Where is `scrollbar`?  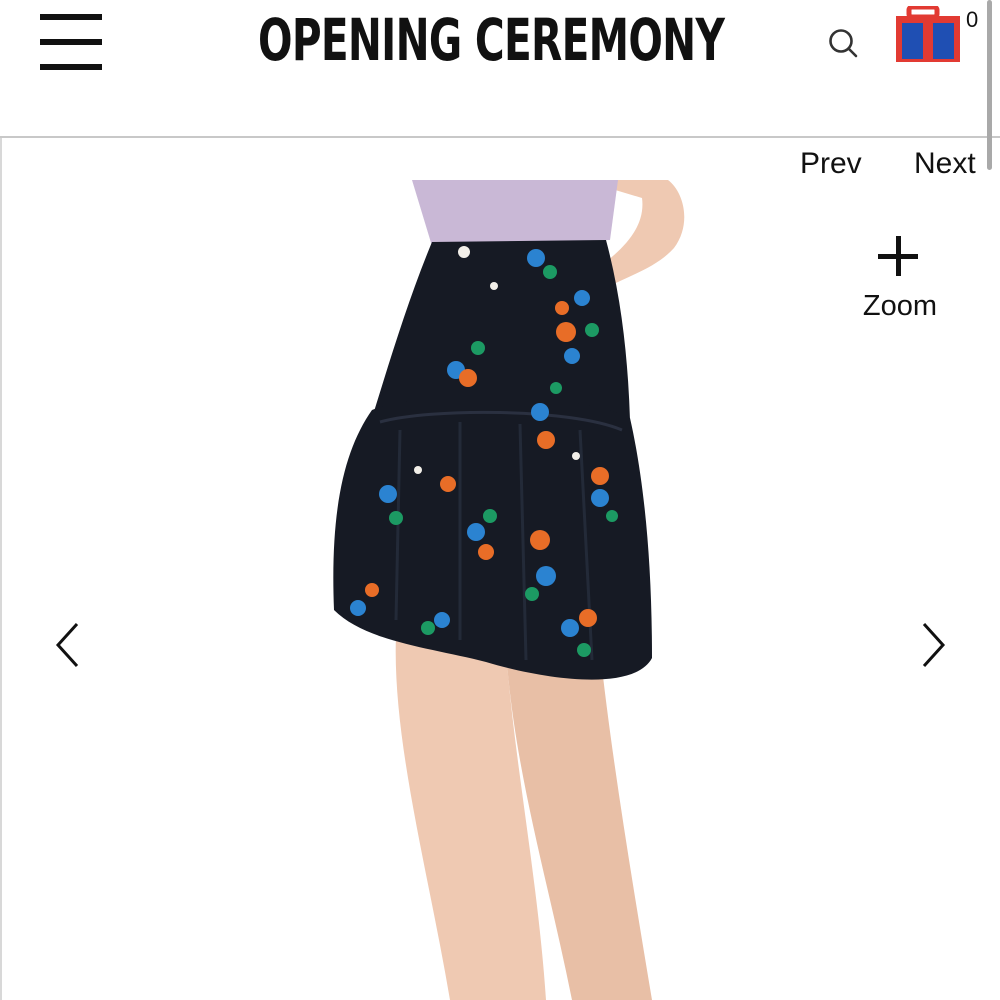 scrollbar is located at coordinates (989, 85).